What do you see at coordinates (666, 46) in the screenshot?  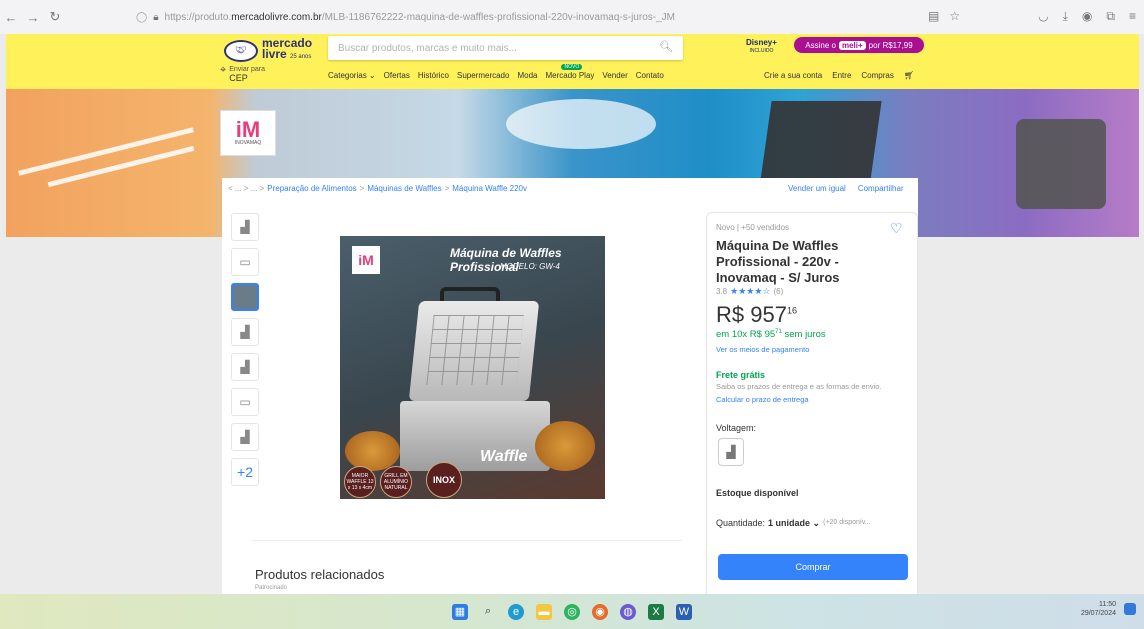 I see `search-icon: 🔍︎` at bounding box center [666, 46].